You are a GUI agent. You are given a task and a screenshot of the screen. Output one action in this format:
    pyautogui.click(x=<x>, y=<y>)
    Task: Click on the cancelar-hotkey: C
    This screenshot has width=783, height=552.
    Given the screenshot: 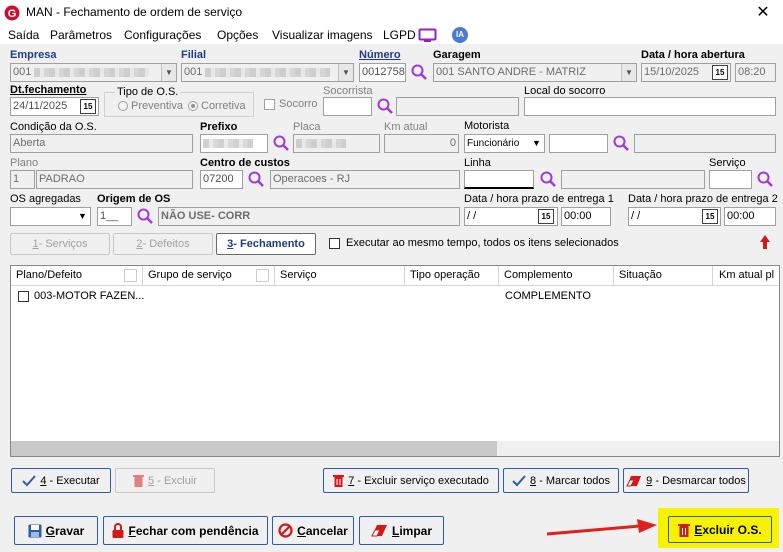 What is the action you would take?
    pyautogui.click(x=301, y=530)
    